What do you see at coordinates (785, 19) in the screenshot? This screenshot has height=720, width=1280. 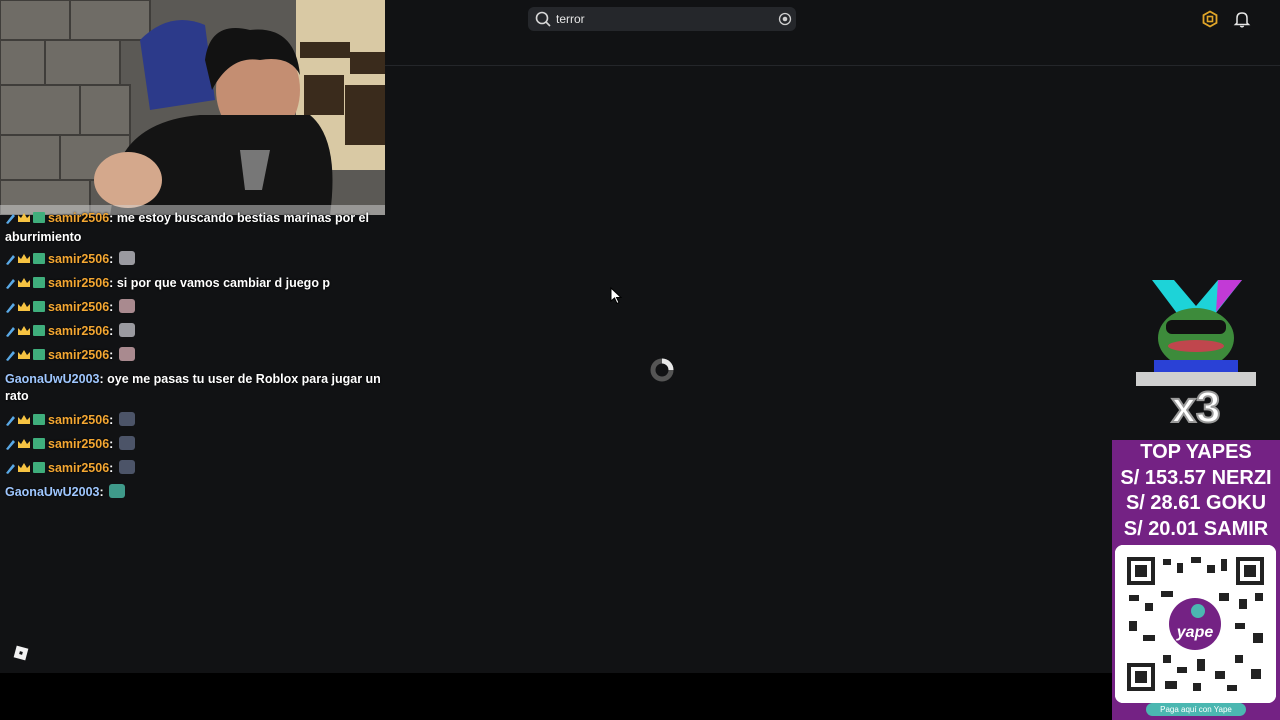 I see `clear-icon` at bounding box center [785, 19].